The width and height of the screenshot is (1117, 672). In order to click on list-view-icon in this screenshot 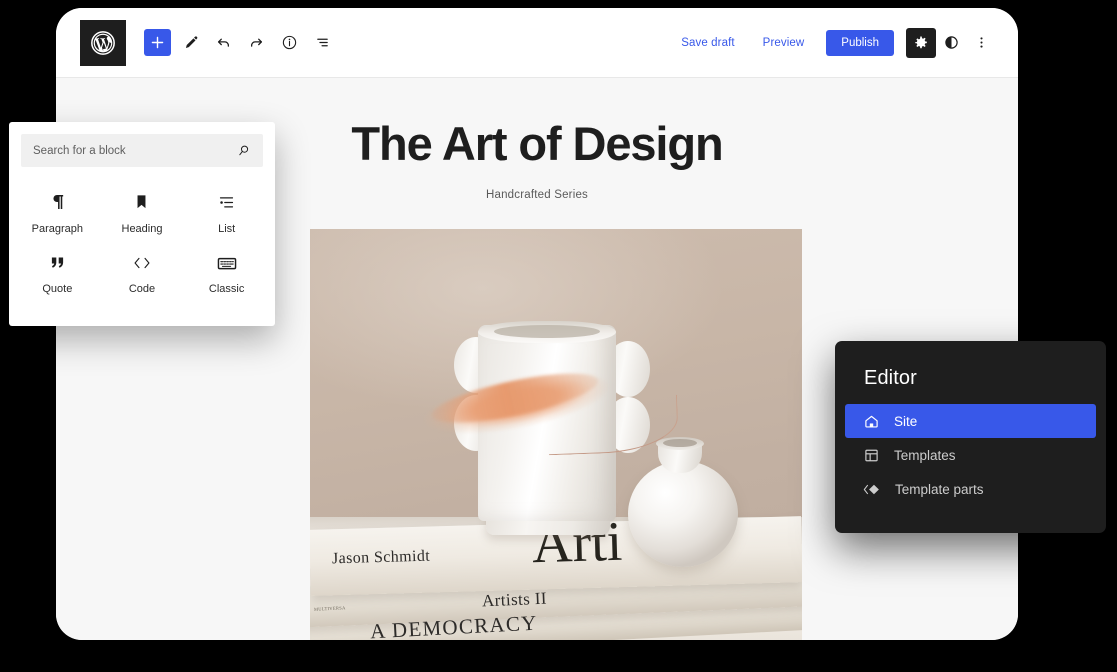, I will do `click(322, 42)`.